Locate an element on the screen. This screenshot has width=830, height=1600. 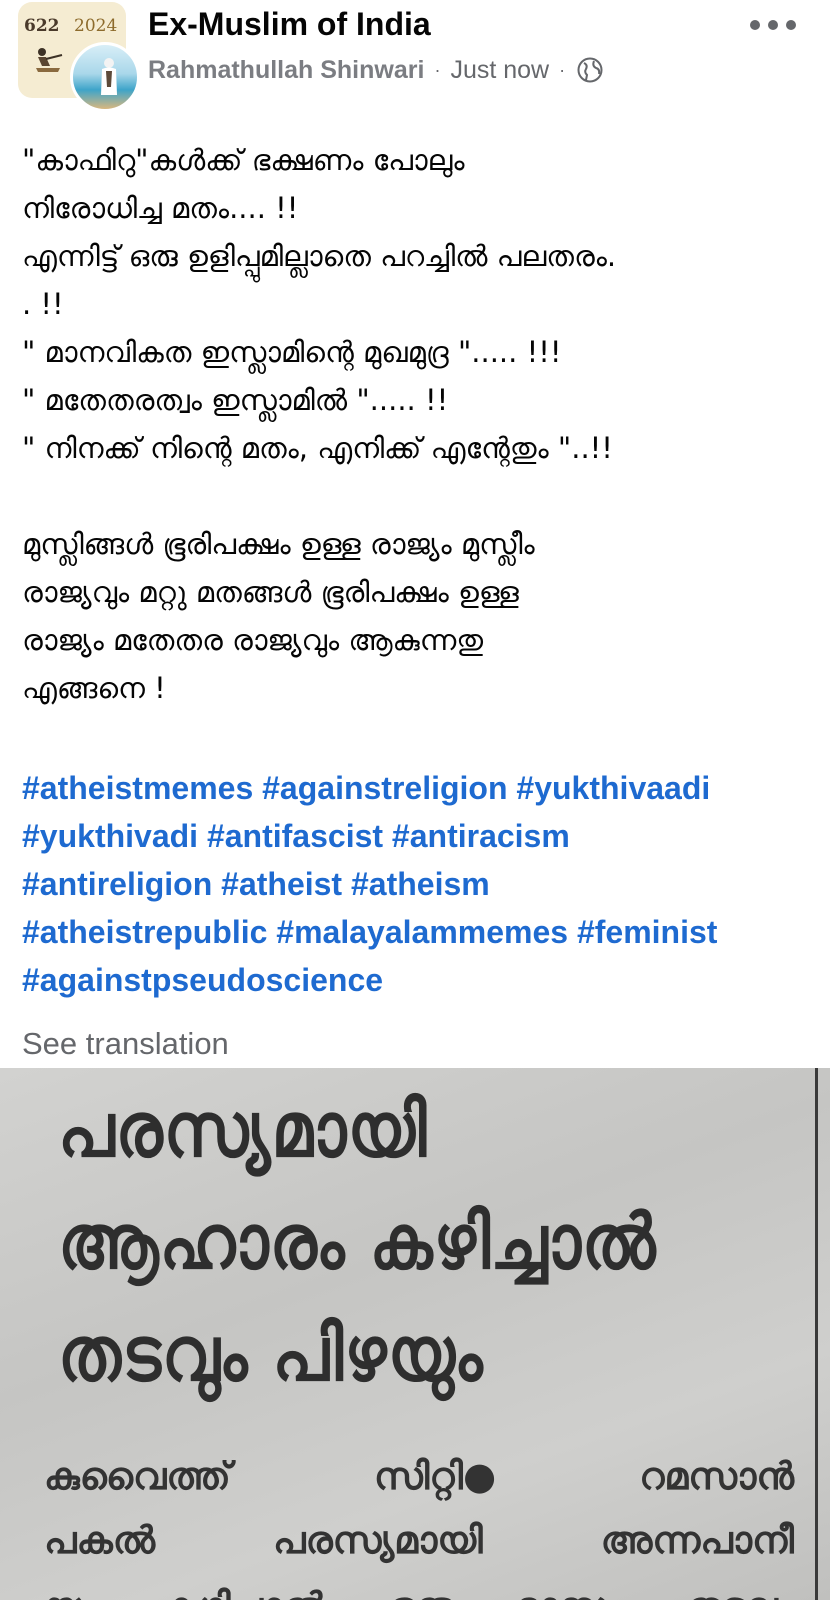
post-line: രാജ്യവും മറ്റു മതങ്ങൾ ഭൂരിപക്ഷം ഉള്ള is located at coordinates (270, 592).